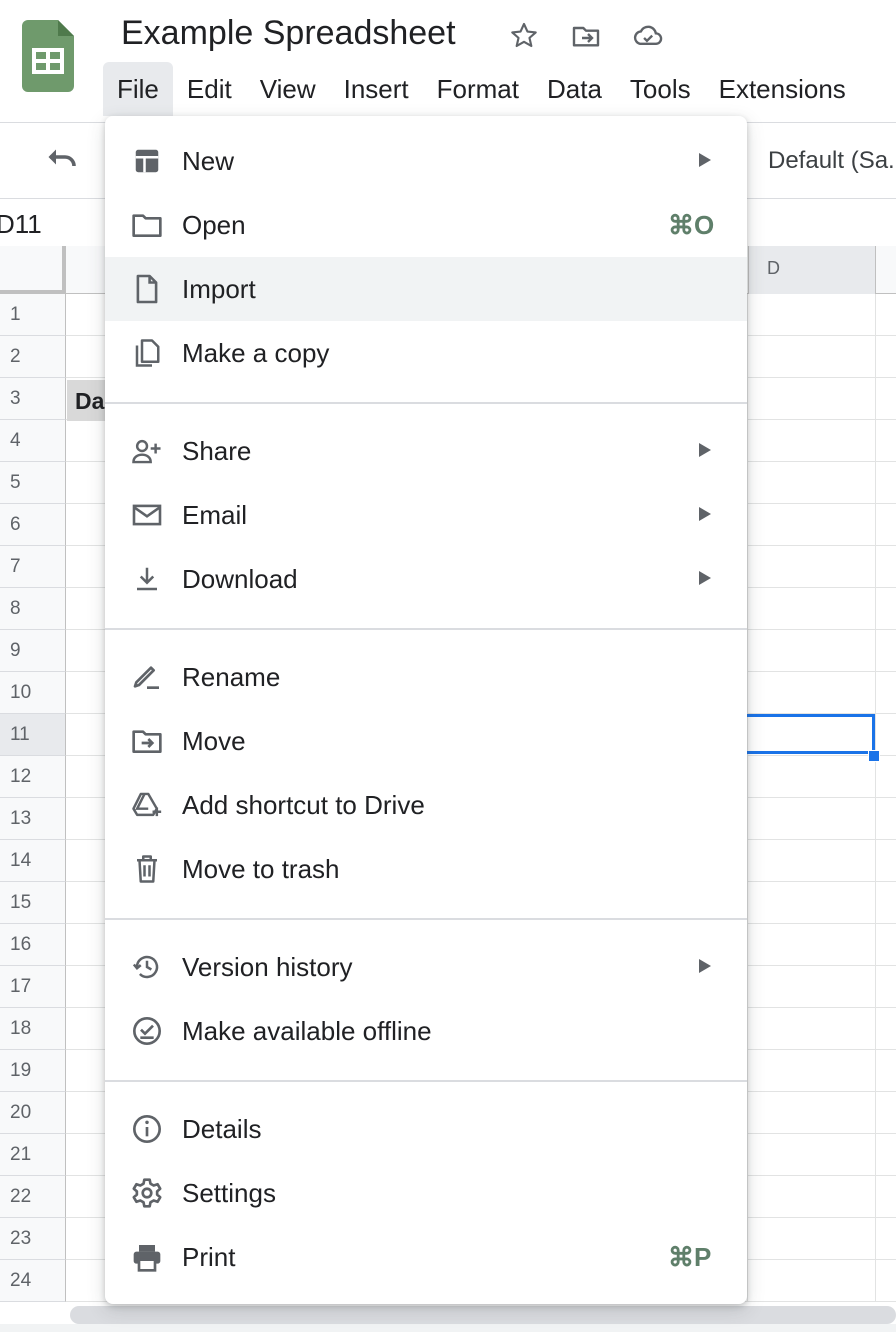 This screenshot has width=896, height=1332. What do you see at coordinates (483, 1315) in the screenshot?
I see `horizontal-scrollbar` at bounding box center [483, 1315].